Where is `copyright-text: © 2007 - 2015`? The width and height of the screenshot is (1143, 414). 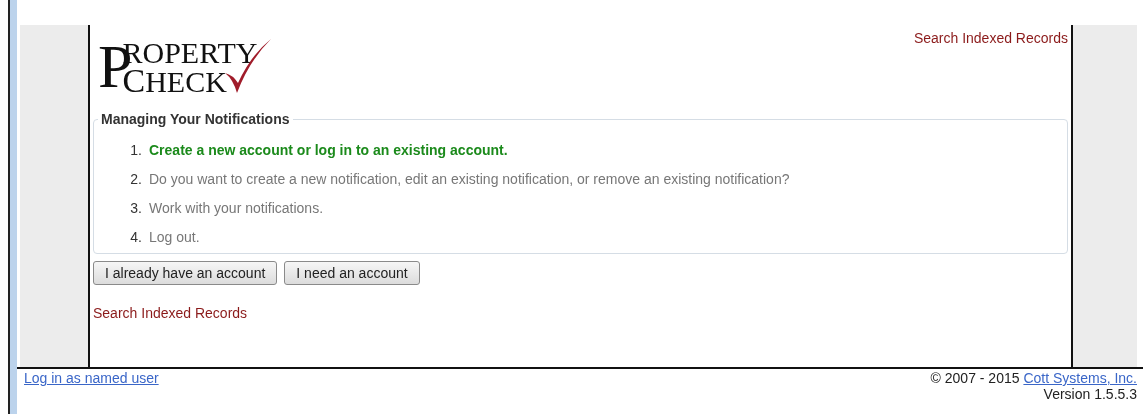 copyright-text: © 2007 - 2015 is located at coordinates (975, 378).